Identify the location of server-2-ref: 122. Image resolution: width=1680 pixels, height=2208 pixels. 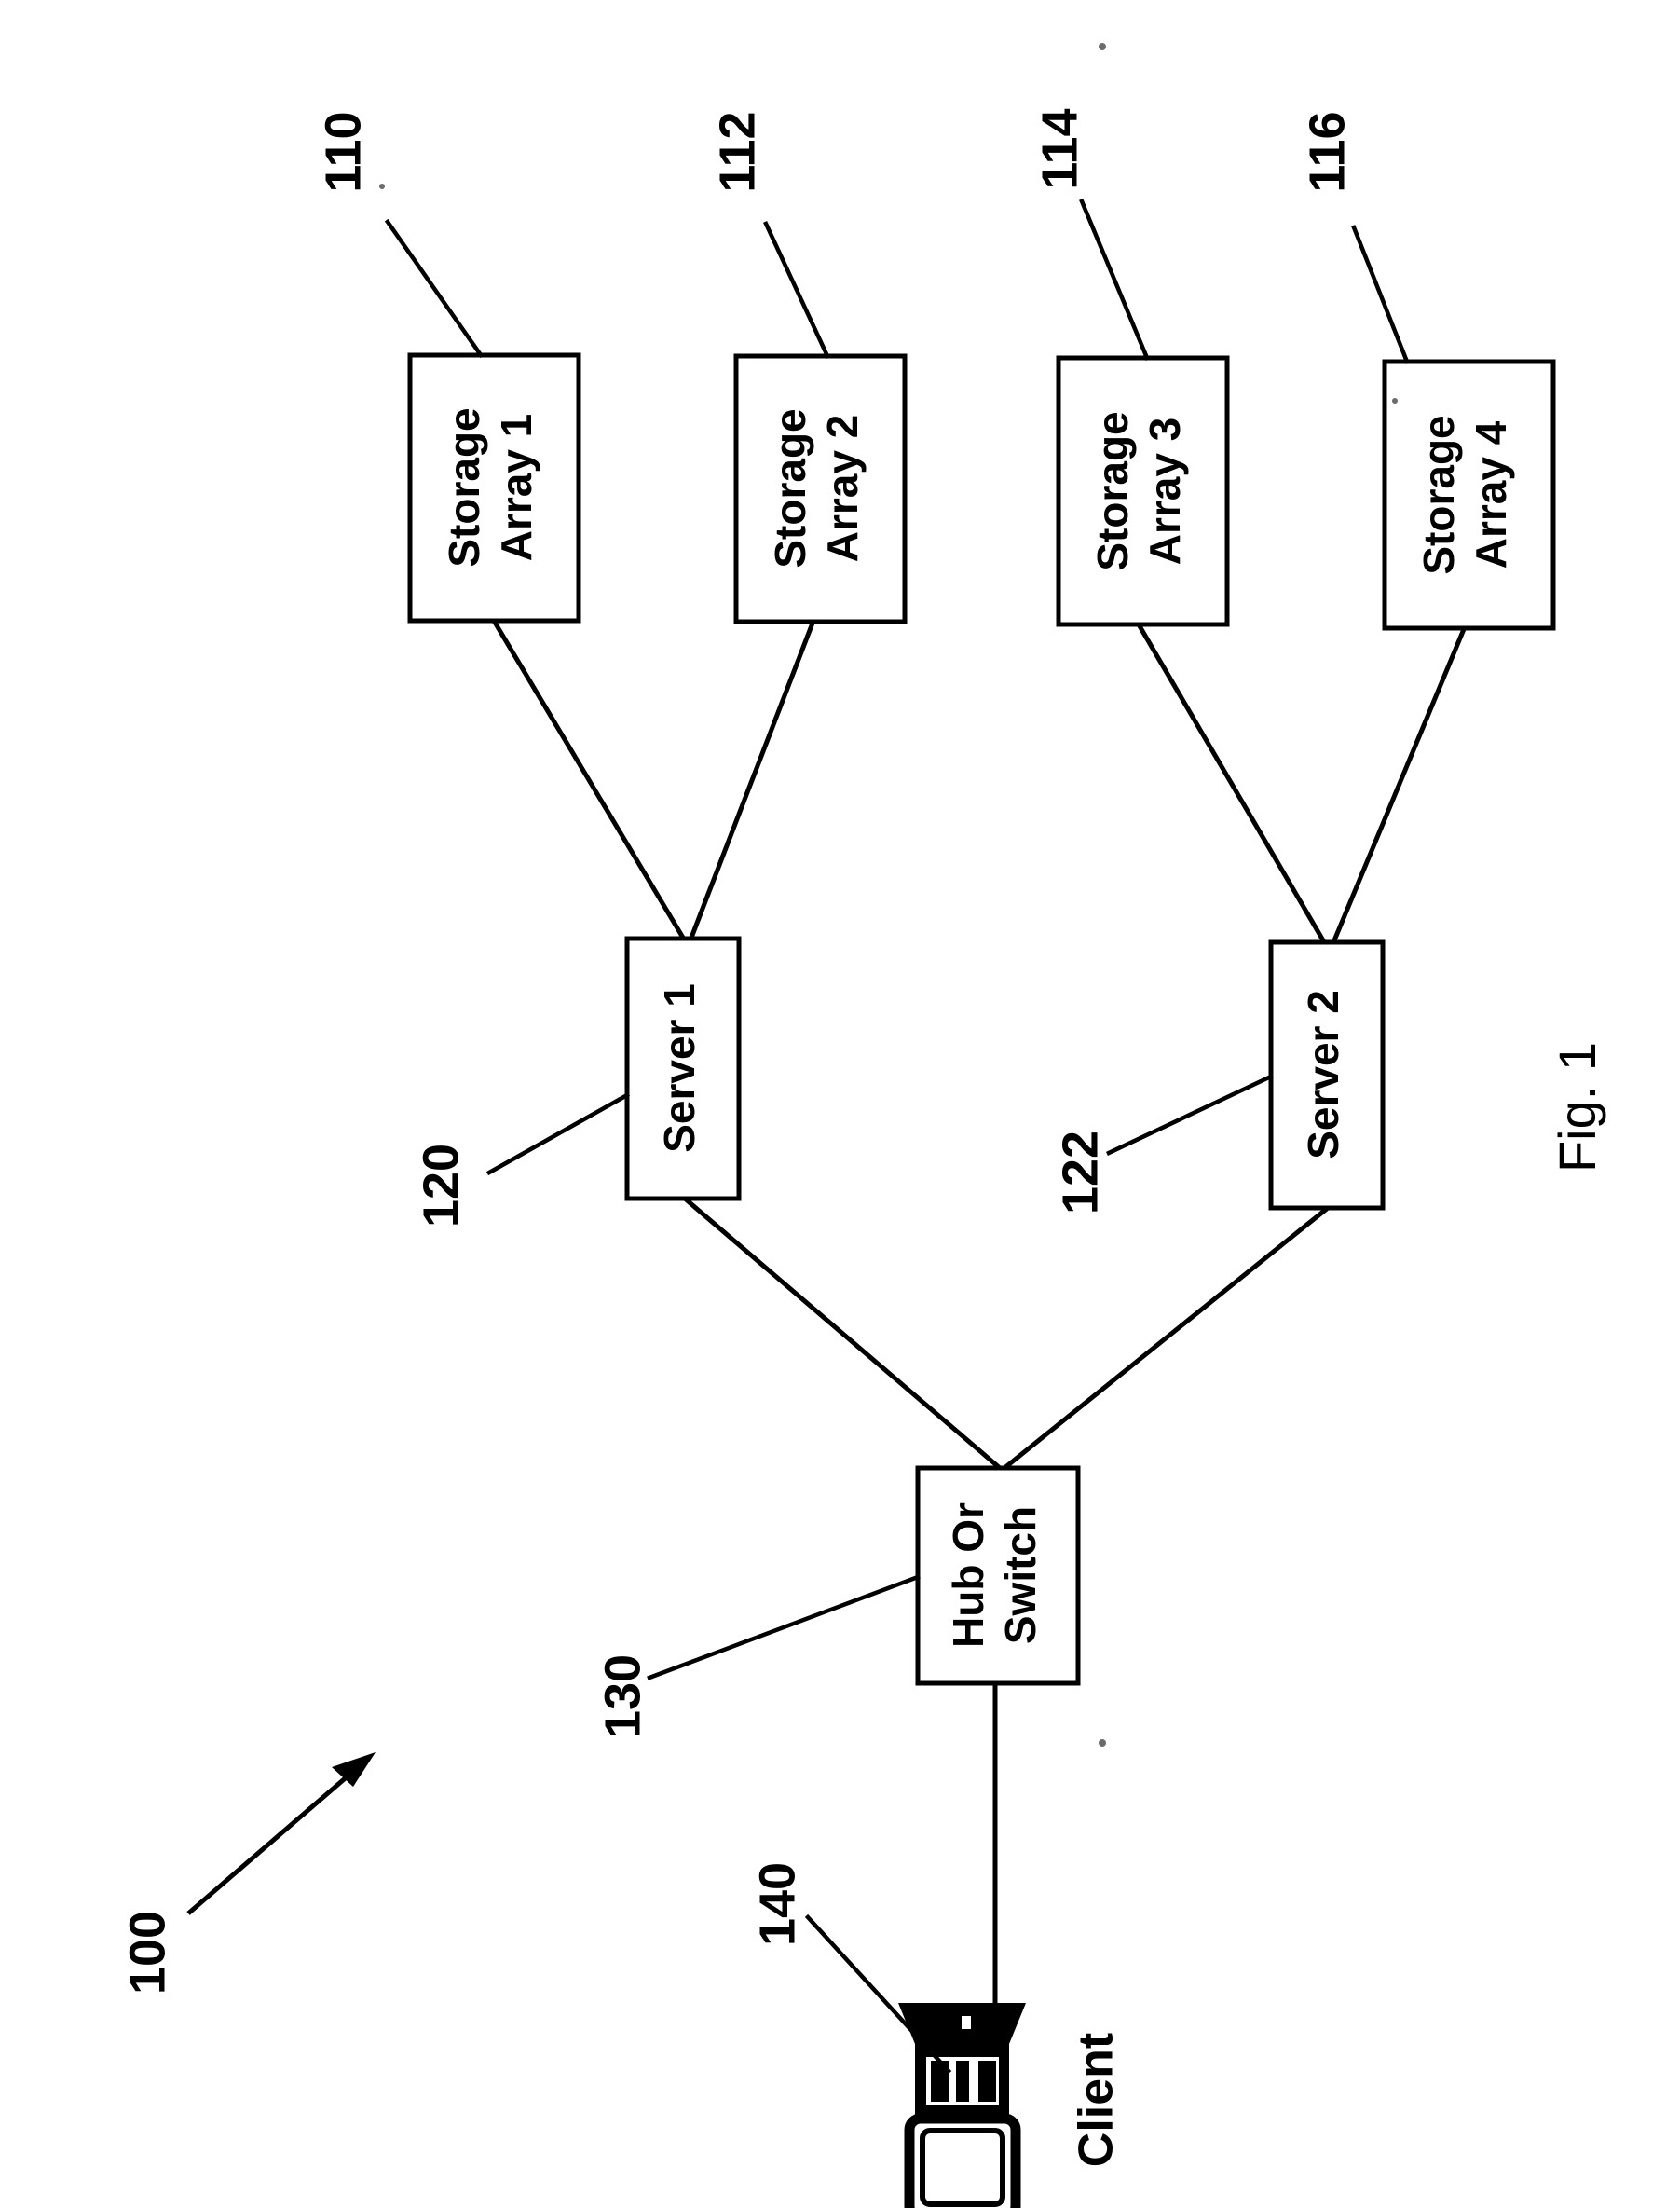
(1080, 1172).